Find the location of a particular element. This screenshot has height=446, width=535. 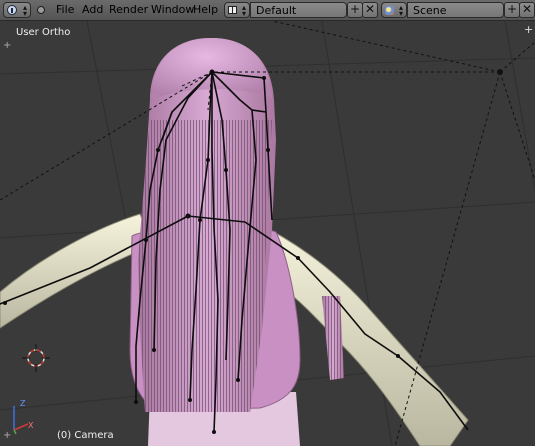

scene-name: Scene is located at coordinates (430, 10).